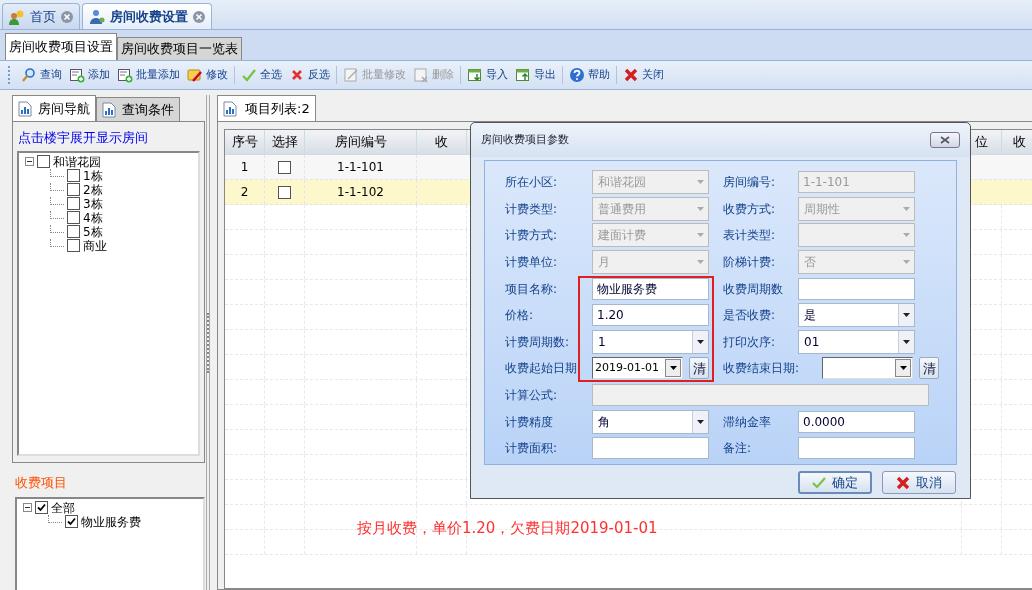 The height and width of the screenshot is (590, 1032). Describe the element at coordinates (54, 108) in the screenshot. I see `tab: 房间导航` at that location.